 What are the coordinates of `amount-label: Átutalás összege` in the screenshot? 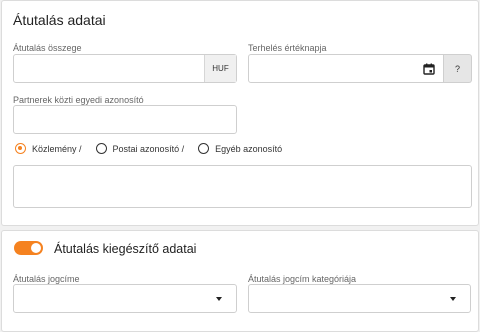 It's located at (47, 48).